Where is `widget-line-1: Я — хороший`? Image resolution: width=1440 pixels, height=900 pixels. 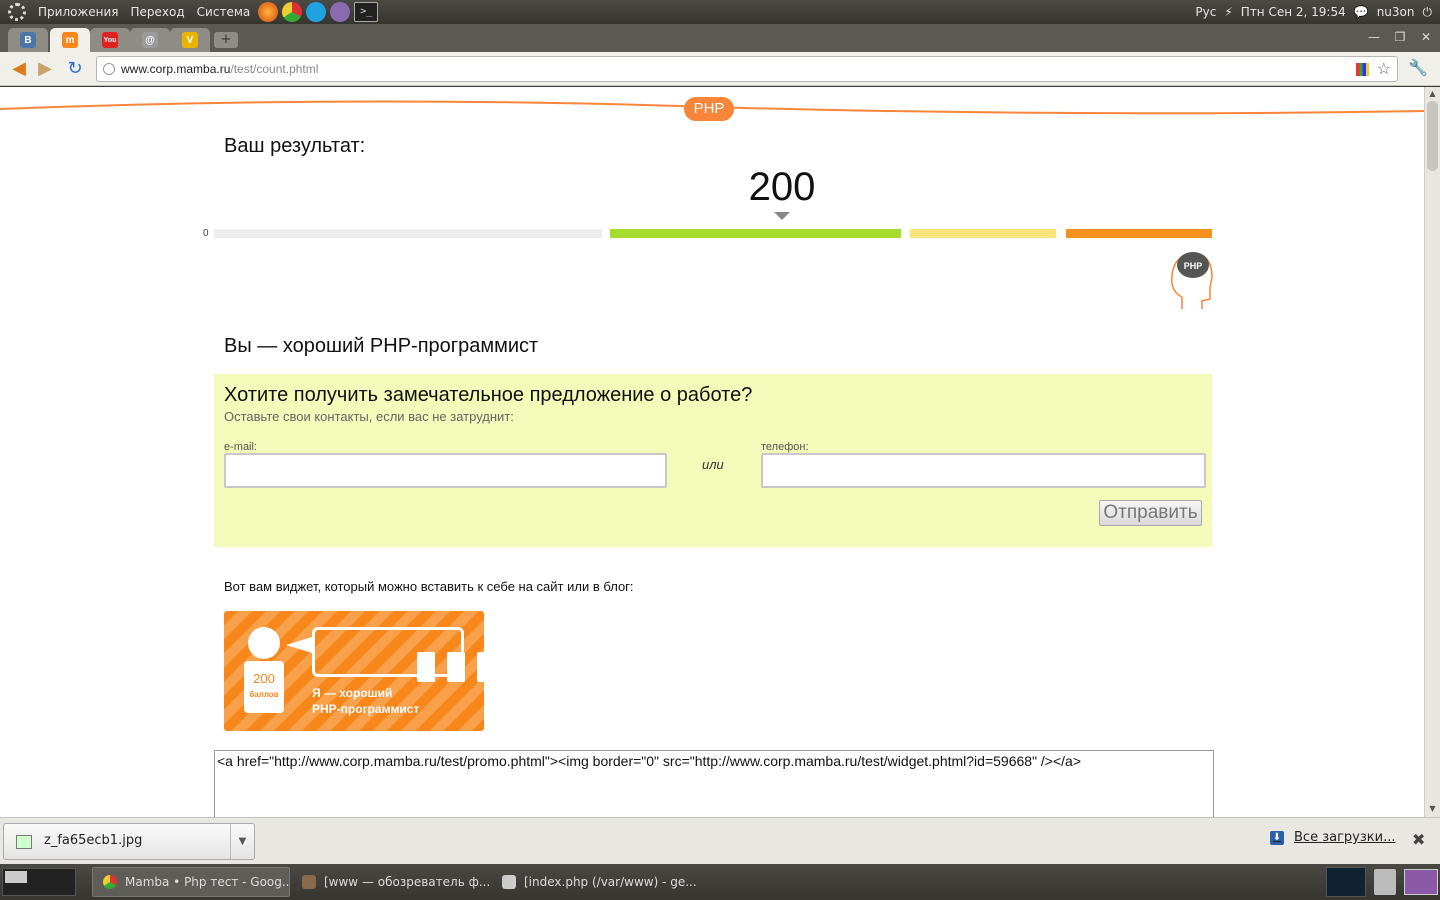
widget-line-1: Я — хороший is located at coordinates (352, 693).